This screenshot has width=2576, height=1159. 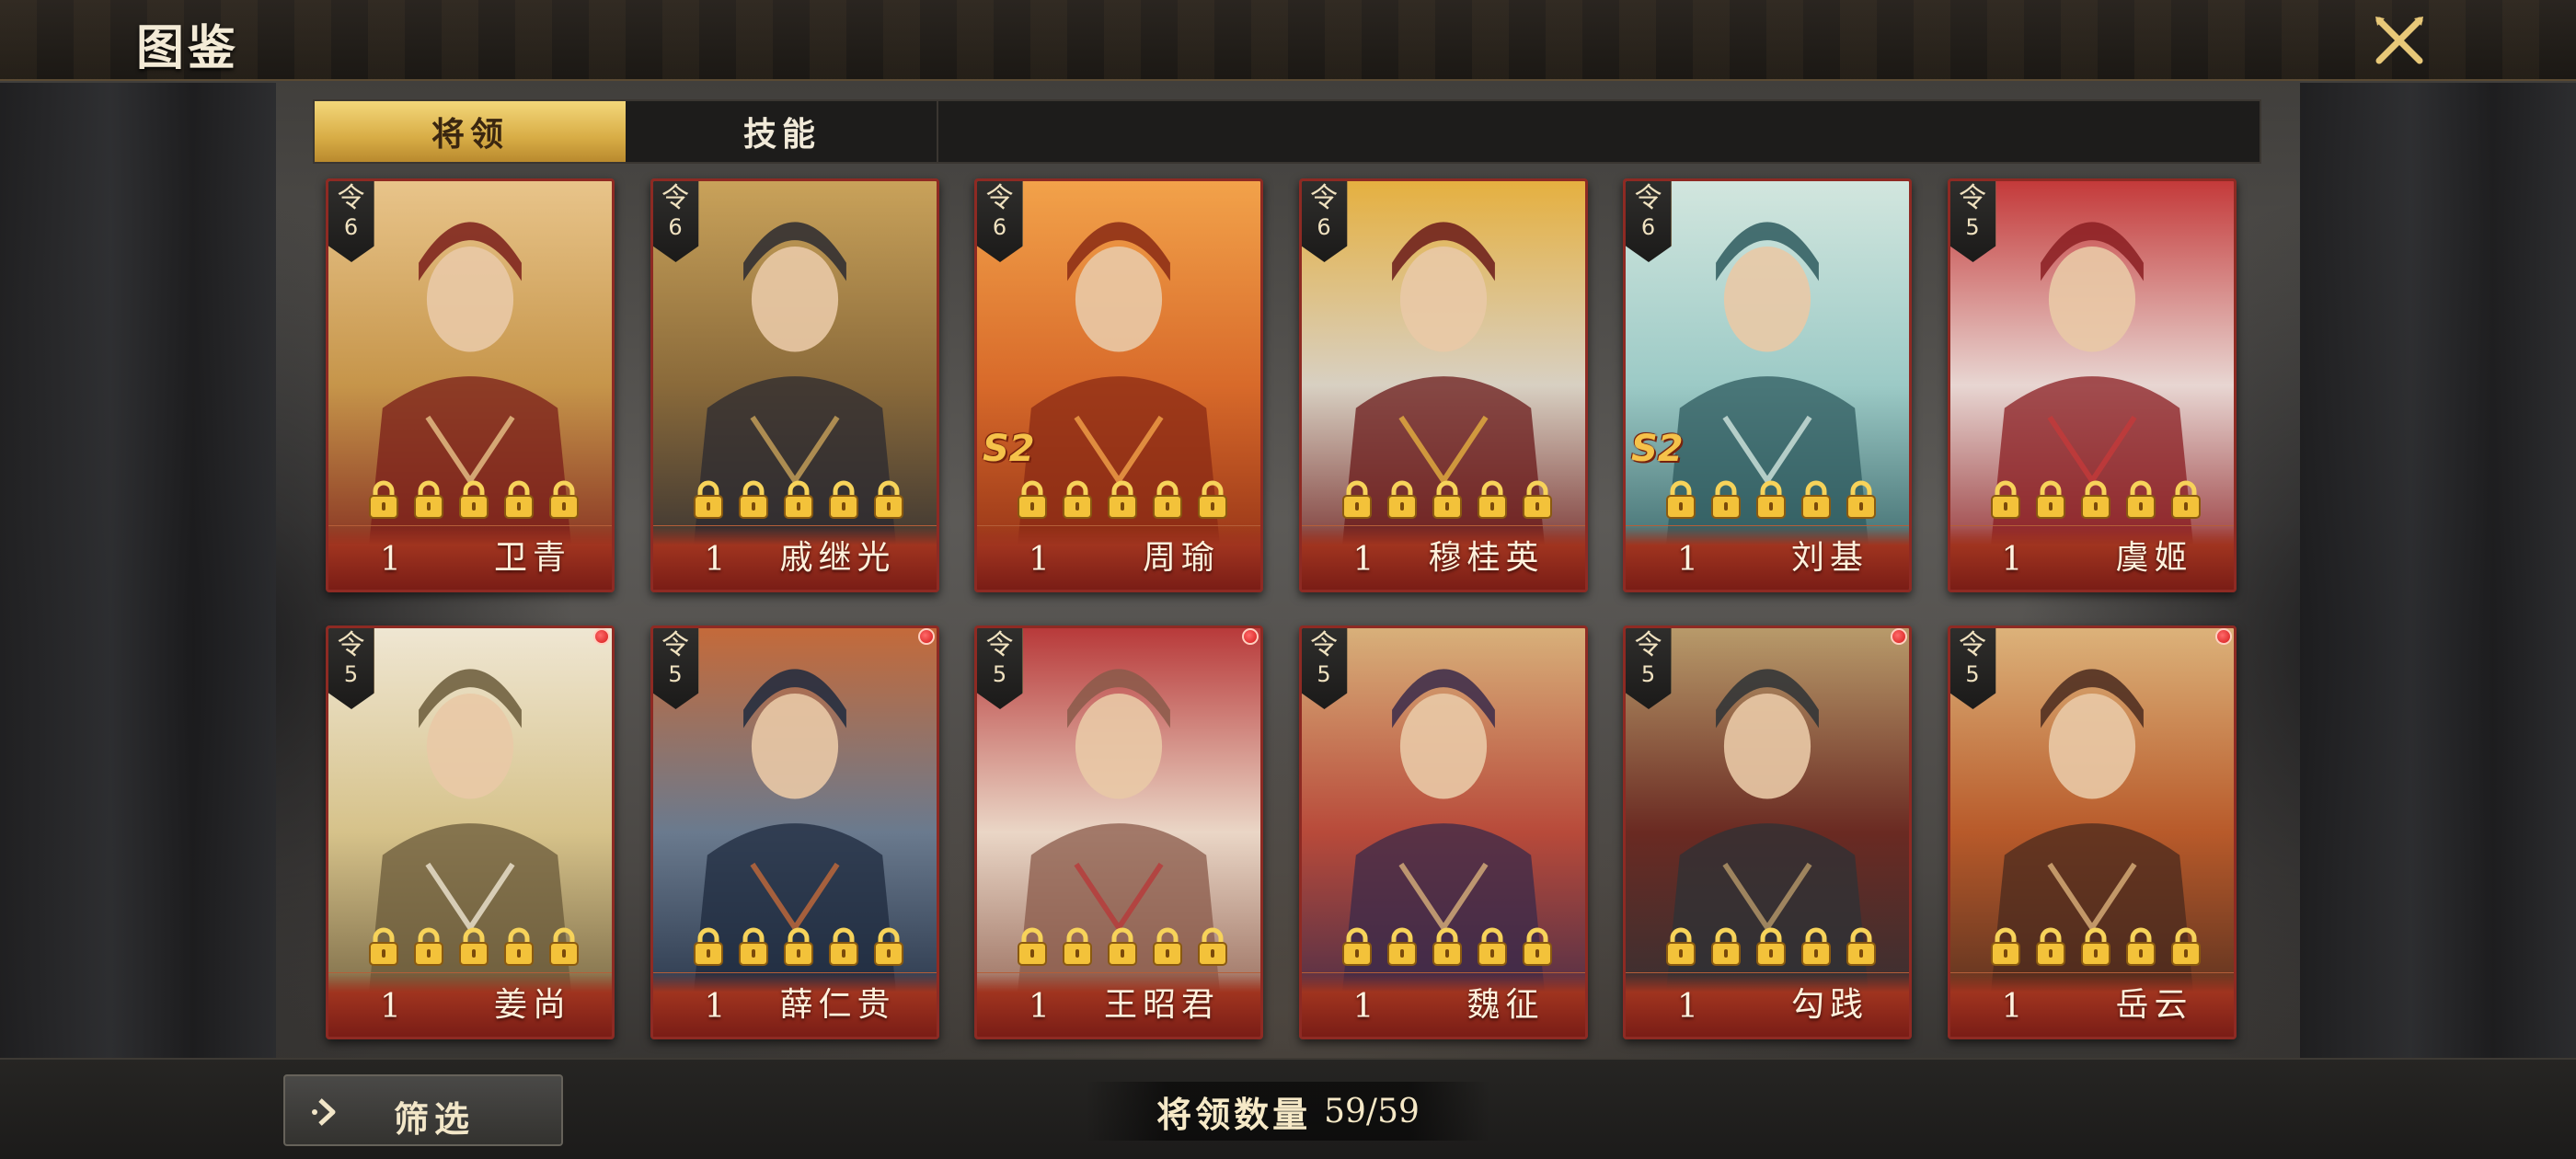 I want to click on close-x-icon, so click(x=2399, y=40).